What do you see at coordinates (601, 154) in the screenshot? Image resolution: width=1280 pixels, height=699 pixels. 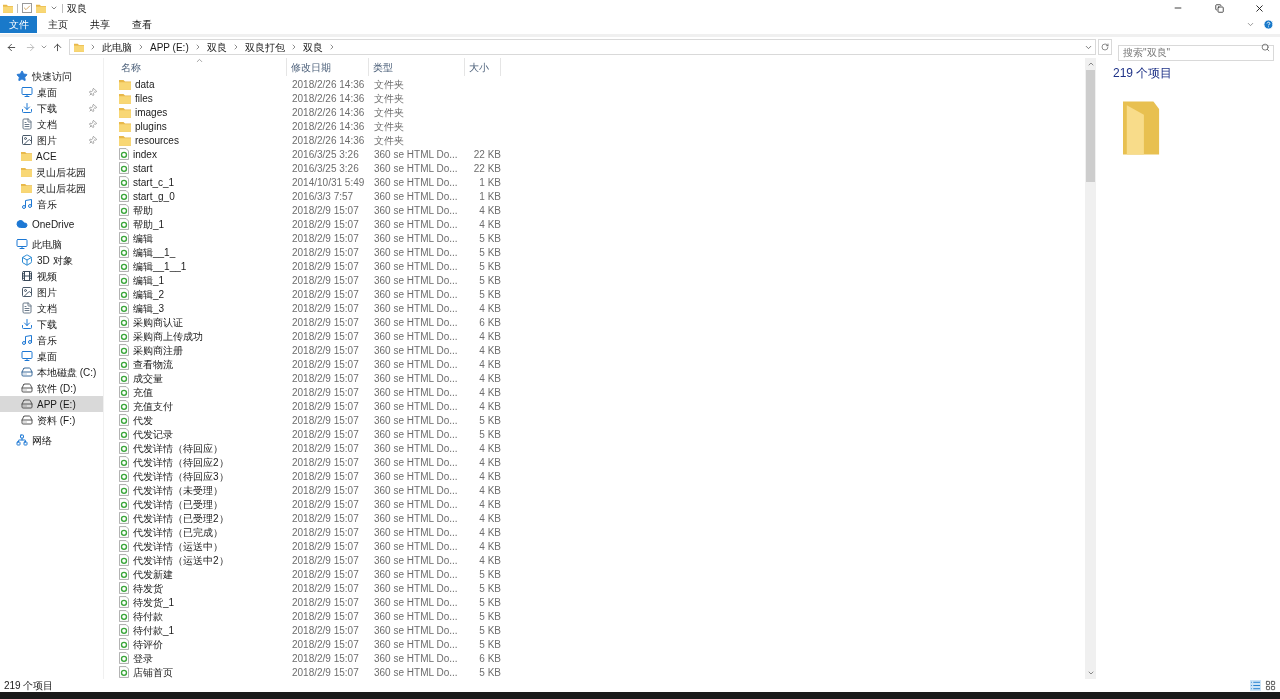 I see `file-row: index 2016/3/25 3:26 360 se HTML Do... 22 KB` at bounding box center [601, 154].